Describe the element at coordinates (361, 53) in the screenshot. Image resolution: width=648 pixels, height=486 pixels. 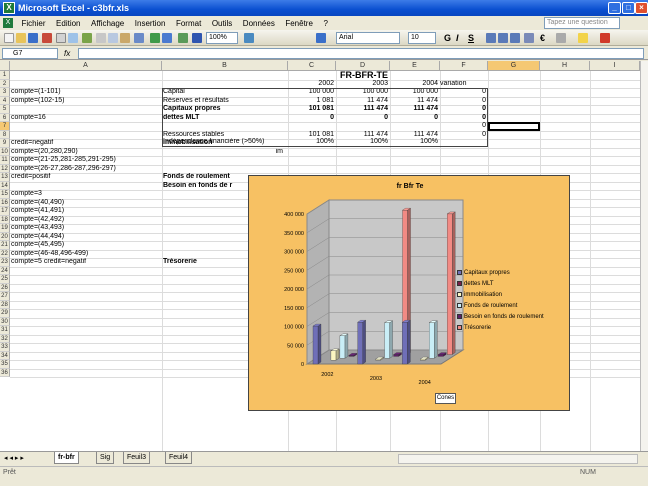
I see `formula-input` at that location.